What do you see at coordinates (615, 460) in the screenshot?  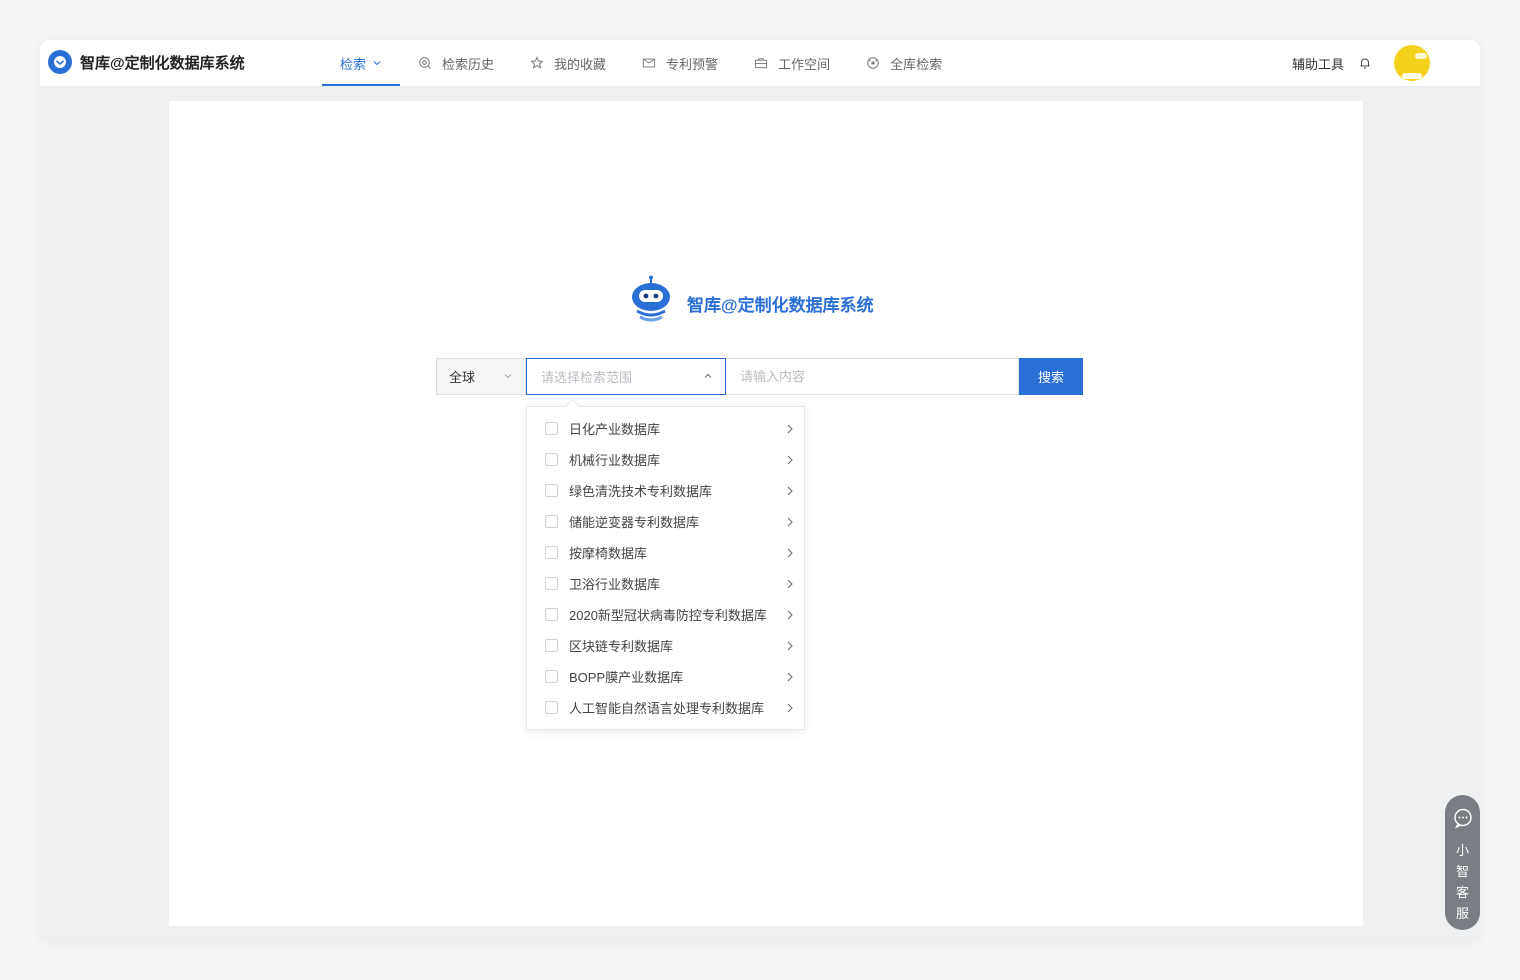 I see `list-item-label: 机械行业数据库` at bounding box center [615, 460].